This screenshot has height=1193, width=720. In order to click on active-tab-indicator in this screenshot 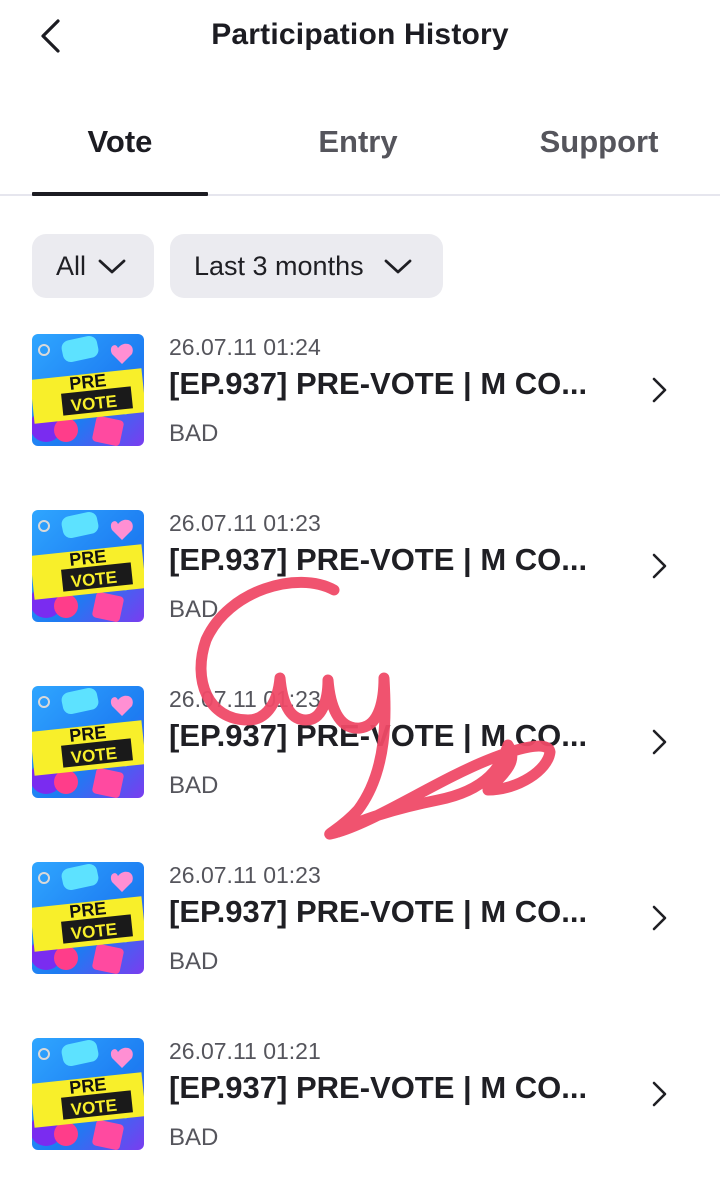, I will do `click(120, 194)`.